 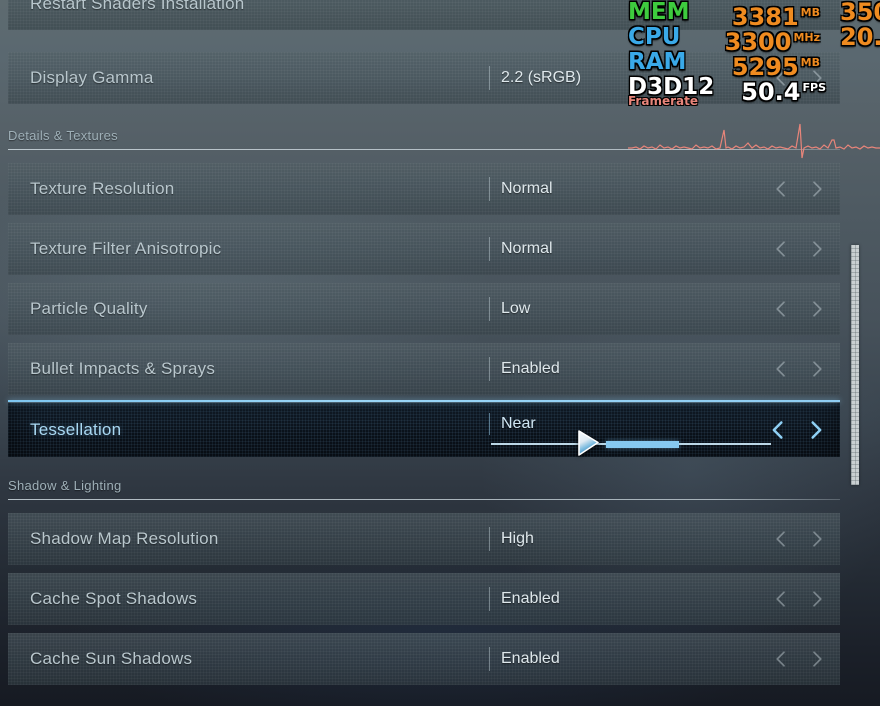 I want to click on framerate-graph, so click(x=754, y=141).